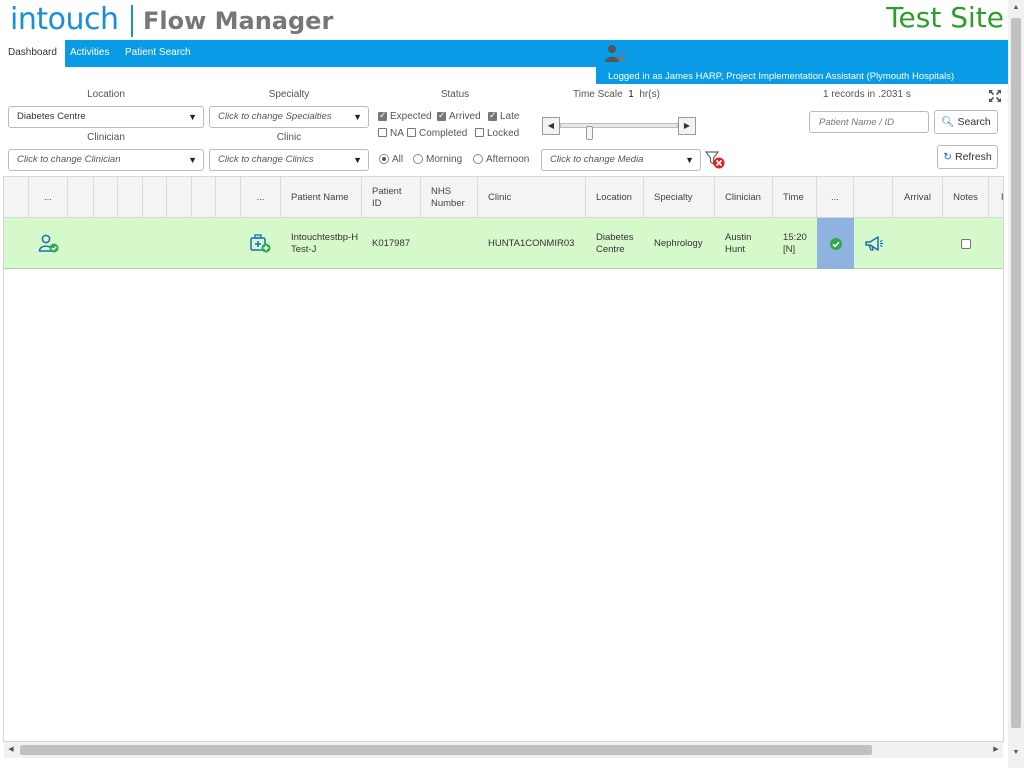  I want to click on medical-record-cell, so click(261, 243).